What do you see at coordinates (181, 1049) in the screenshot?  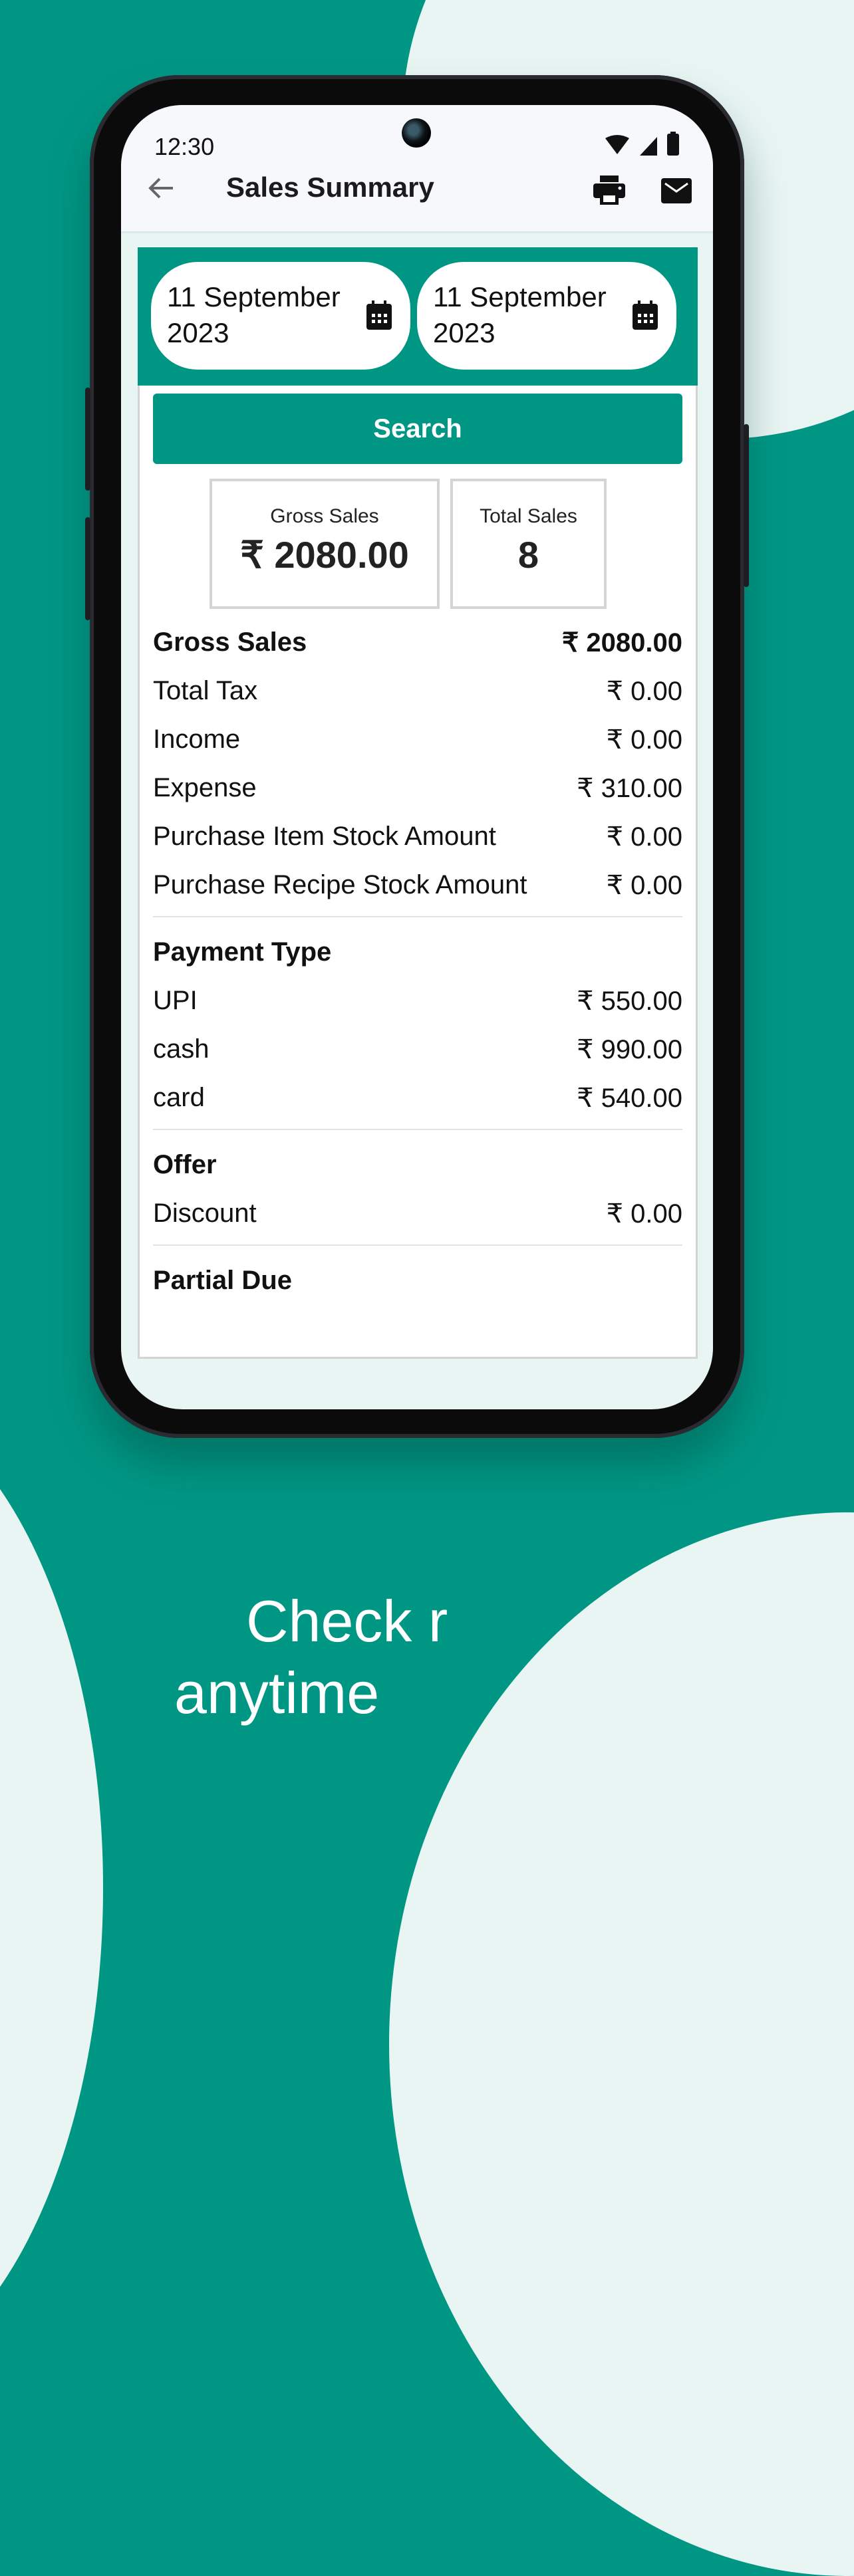 I see `row-label: cash` at bounding box center [181, 1049].